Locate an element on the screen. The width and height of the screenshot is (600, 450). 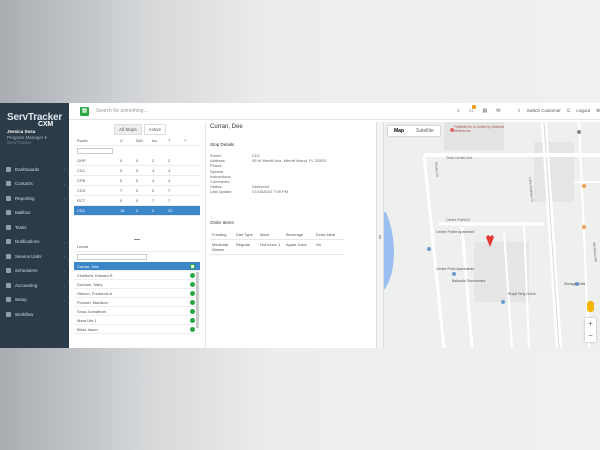
list-header: Linear is located at coordinates (137, 247).